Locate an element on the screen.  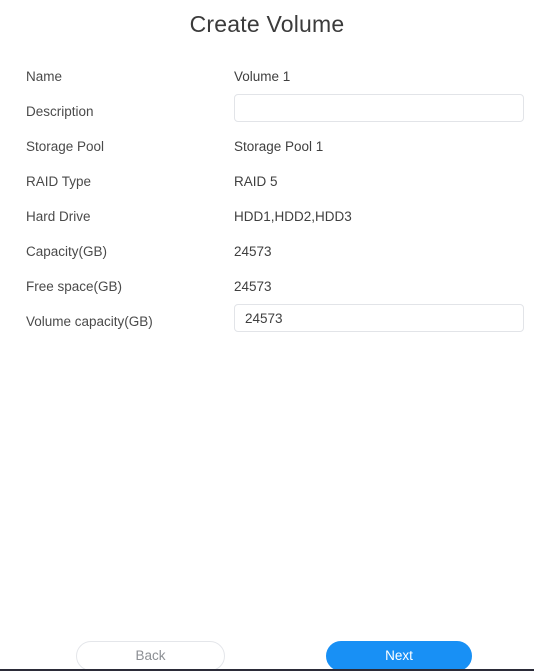
field-label-raid-type: RAID Type is located at coordinates (59, 181).